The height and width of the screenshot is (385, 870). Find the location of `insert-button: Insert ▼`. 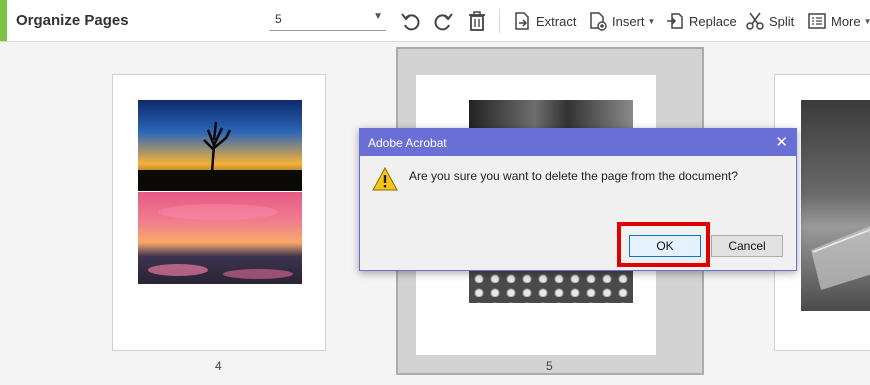

insert-button: Insert ▼ is located at coordinates (621, 21).